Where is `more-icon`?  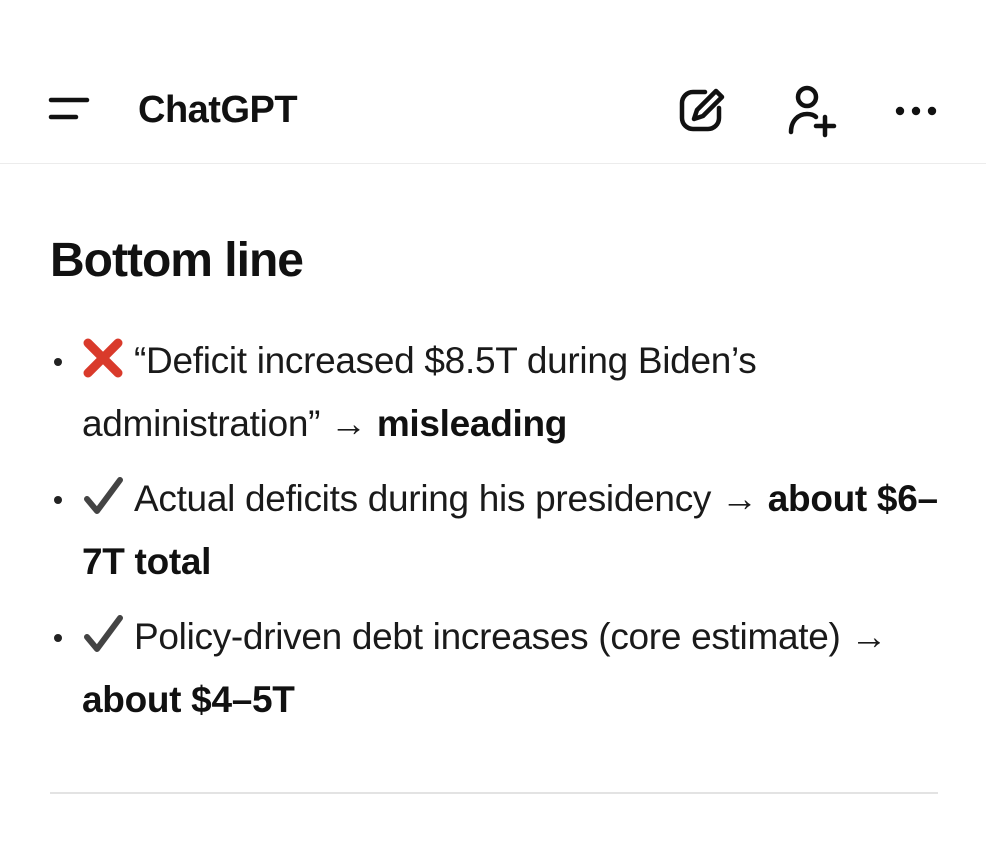
more-icon is located at coordinates (916, 111).